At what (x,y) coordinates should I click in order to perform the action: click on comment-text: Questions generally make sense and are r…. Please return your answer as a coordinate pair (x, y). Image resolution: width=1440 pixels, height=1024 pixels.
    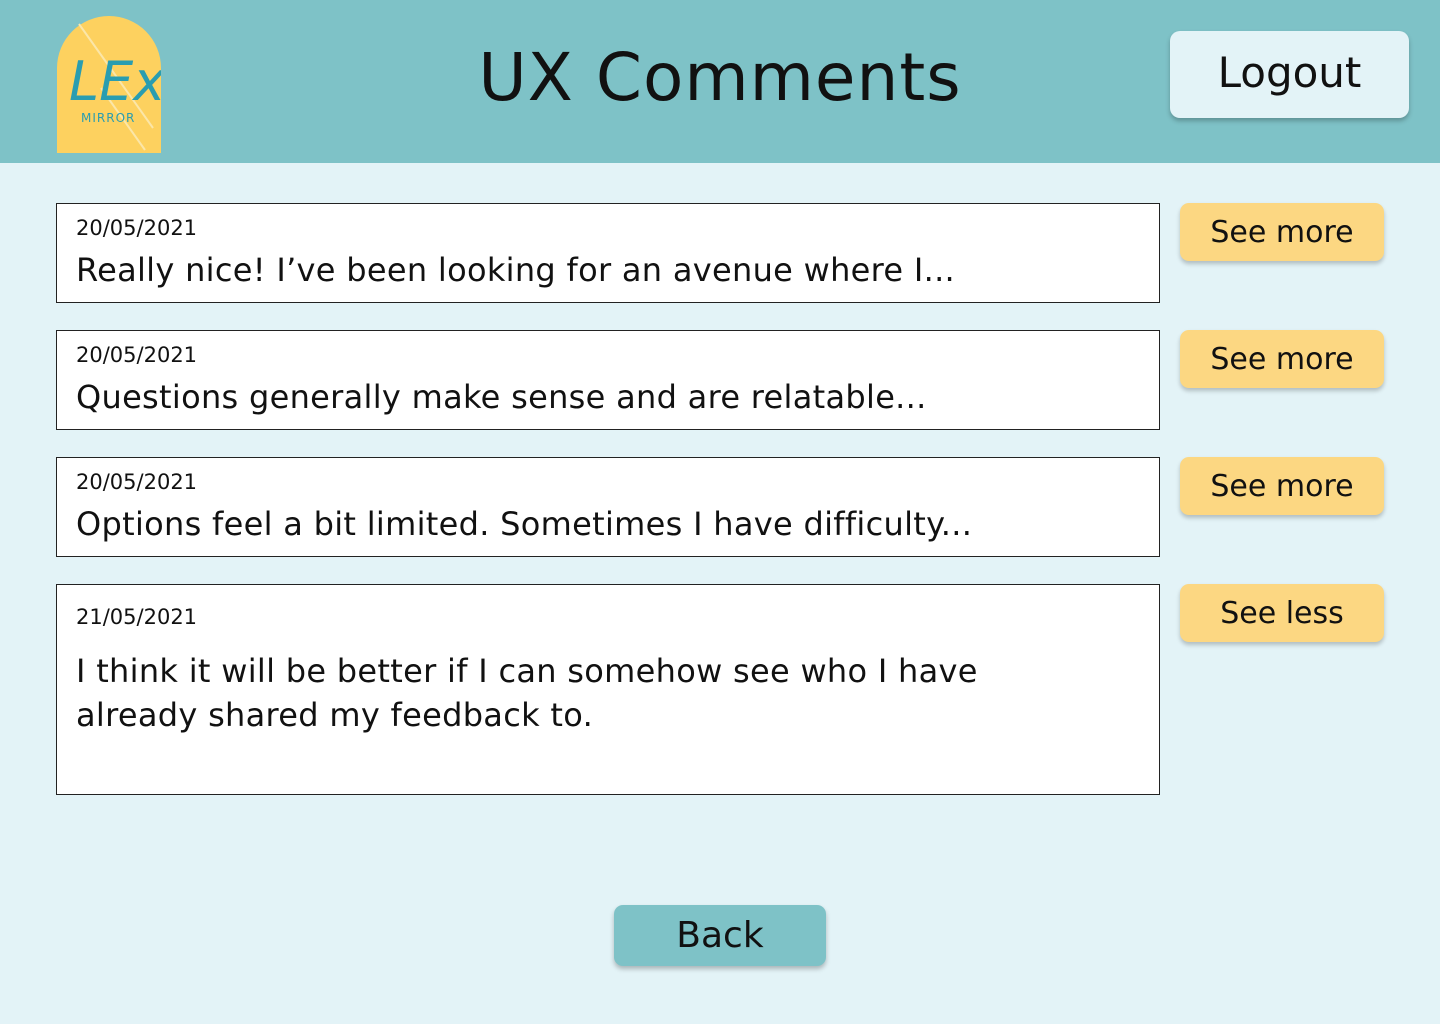
    Looking at the image, I should click on (501, 397).